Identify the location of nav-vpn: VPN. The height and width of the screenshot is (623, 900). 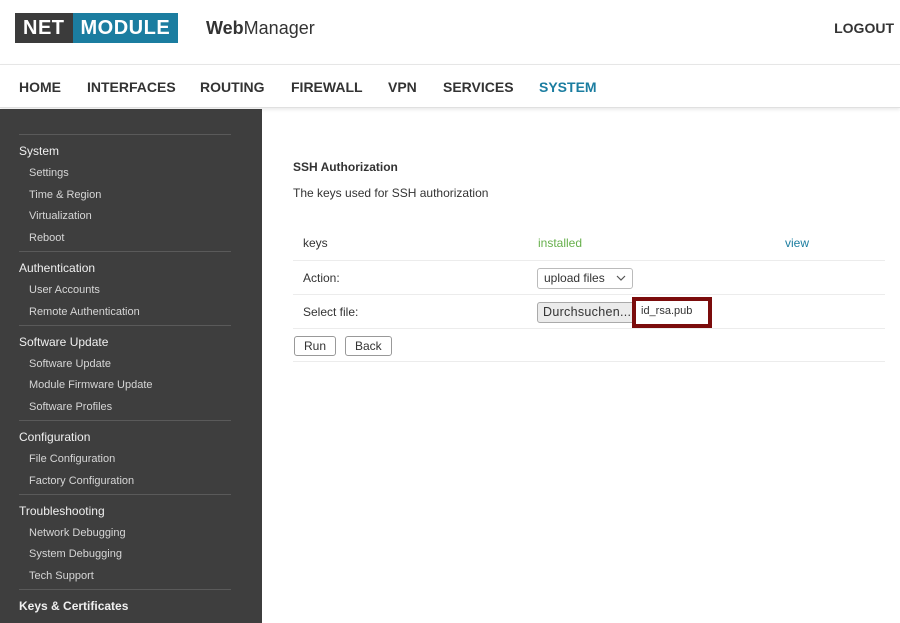
(402, 87).